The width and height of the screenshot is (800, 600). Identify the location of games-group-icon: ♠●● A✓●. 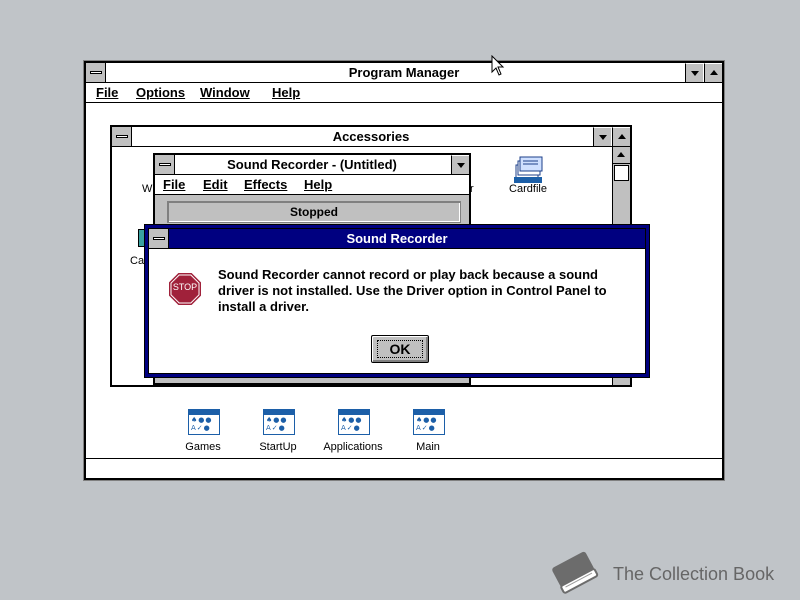
(204, 422).